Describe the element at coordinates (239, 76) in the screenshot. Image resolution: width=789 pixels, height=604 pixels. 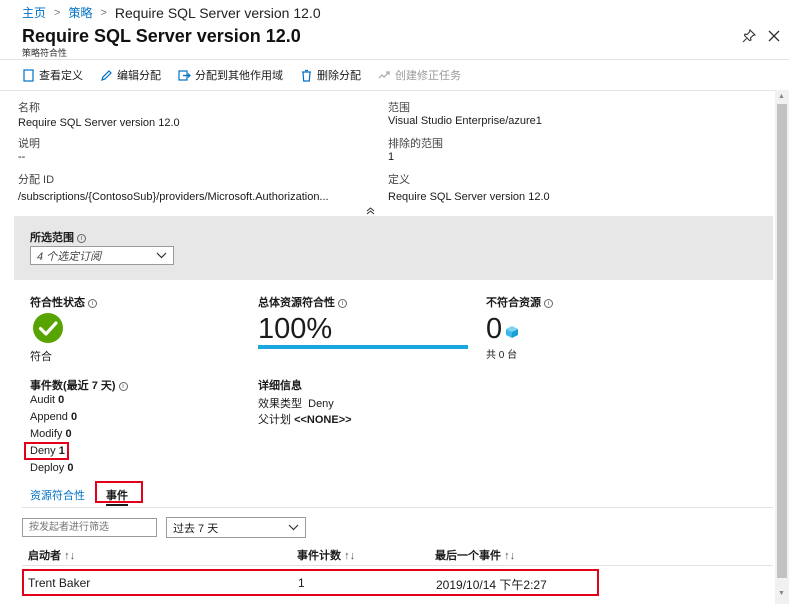
I see `assign-other-scope-label: 分配到其他作用域` at that location.